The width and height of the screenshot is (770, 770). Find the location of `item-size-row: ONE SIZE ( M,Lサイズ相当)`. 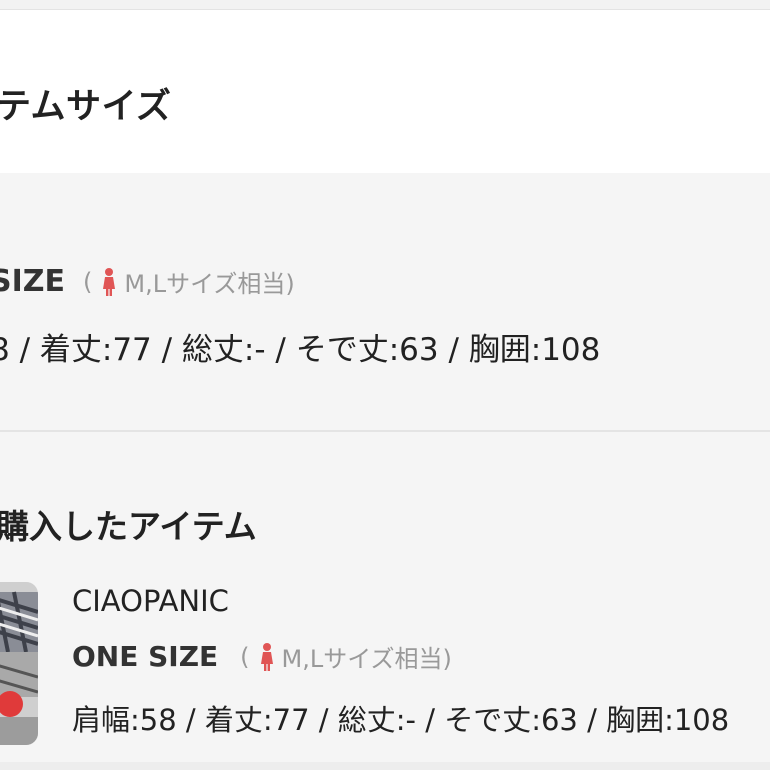

item-size-row: ONE SIZE ( M,Lサイズ相当) is located at coordinates (262, 656).